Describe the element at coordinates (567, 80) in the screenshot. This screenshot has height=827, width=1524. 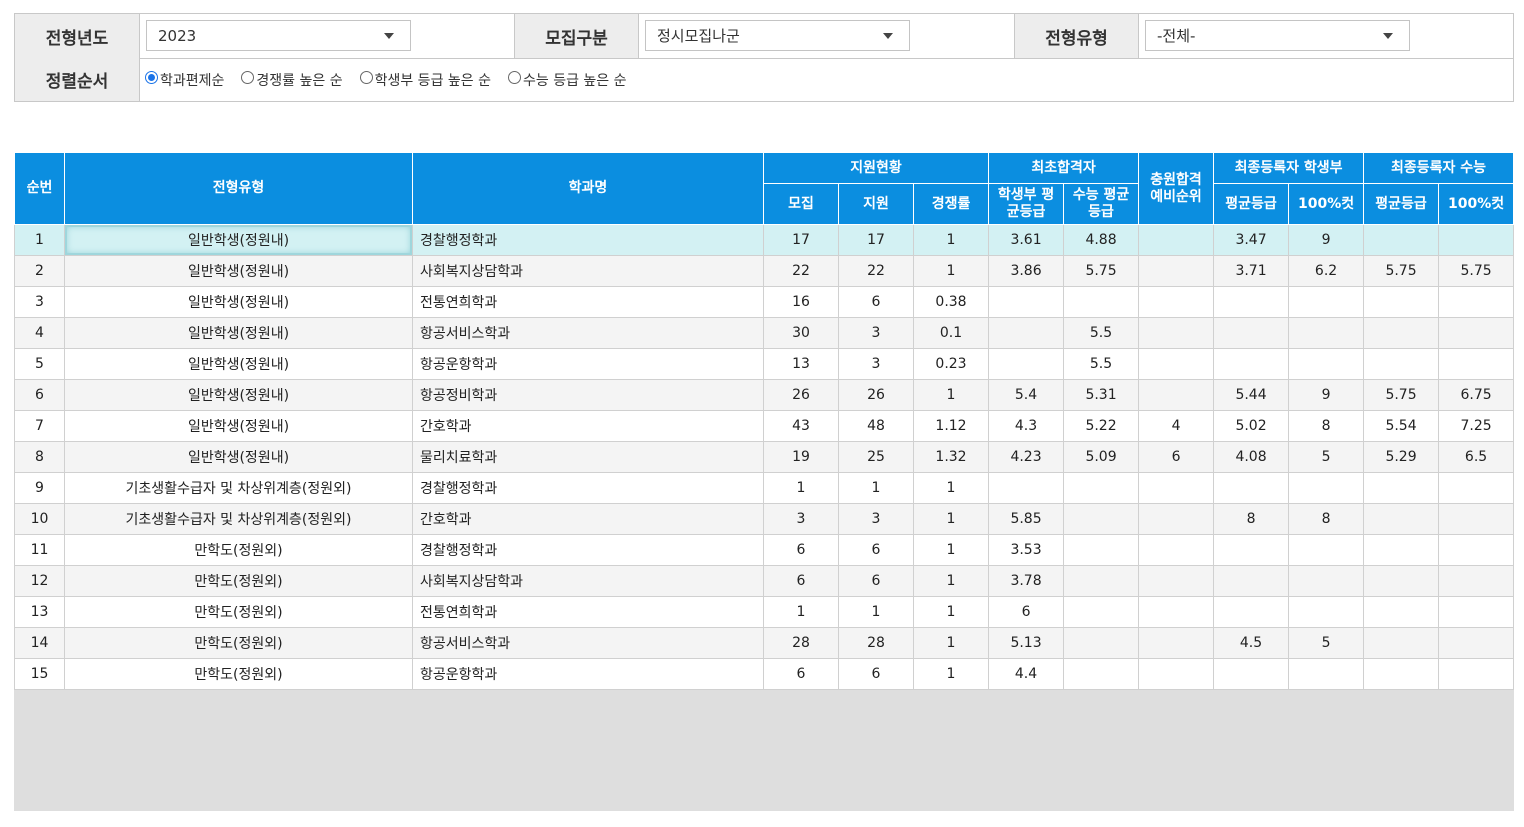
I see `sort-option: 수능 등급 높은 순` at that location.